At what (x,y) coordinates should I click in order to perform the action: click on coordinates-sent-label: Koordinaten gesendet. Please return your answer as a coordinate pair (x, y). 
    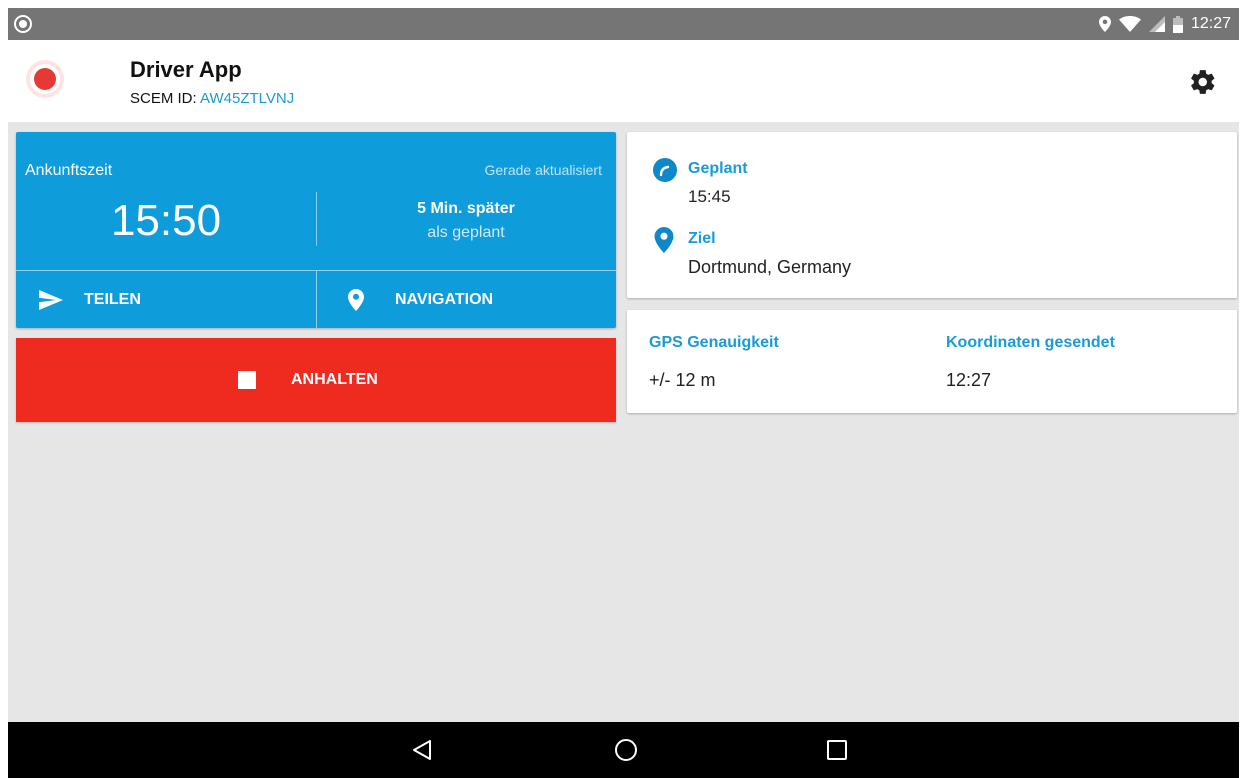
    Looking at the image, I should click on (1030, 342).